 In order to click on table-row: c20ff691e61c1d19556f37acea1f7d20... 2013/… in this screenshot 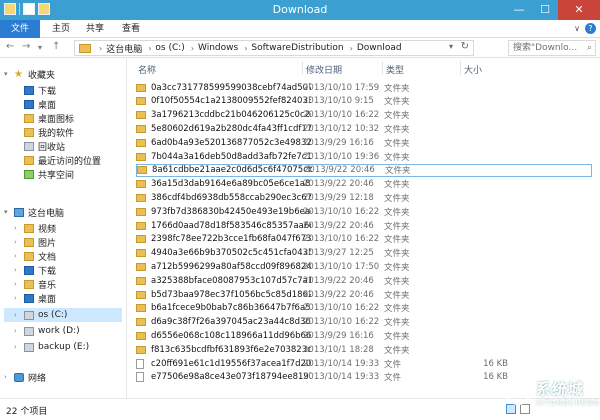, I will do `click(364, 363)`.